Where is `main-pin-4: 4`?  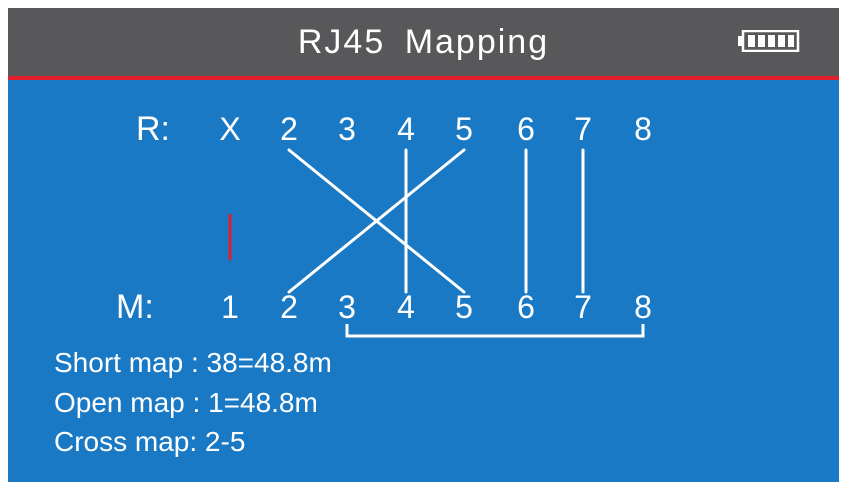 main-pin-4: 4 is located at coordinates (406, 307).